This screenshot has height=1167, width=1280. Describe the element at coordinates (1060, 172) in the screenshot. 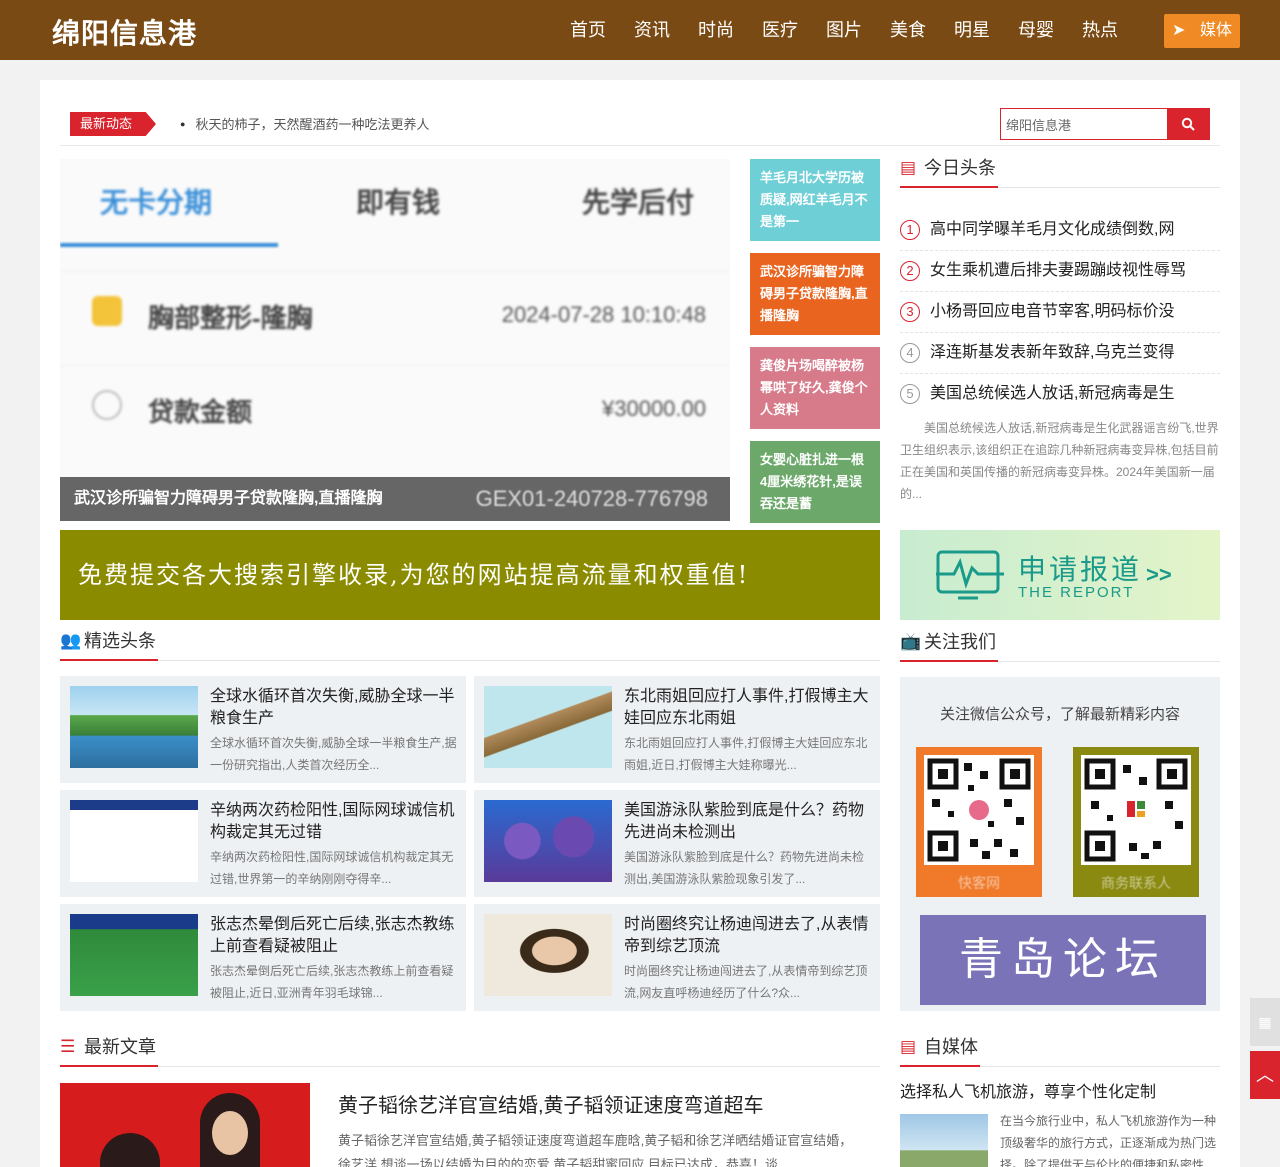

I see `section-header-today: ▤ 今日头条` at that location.